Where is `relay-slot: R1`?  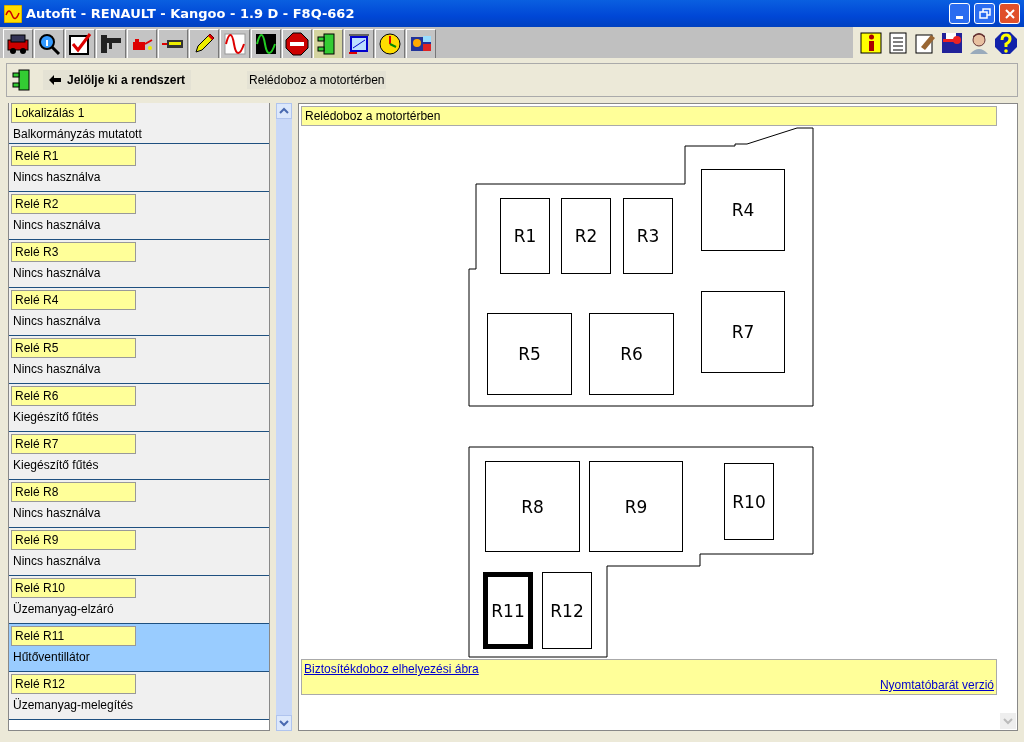 relay-slot: R1 is located at coordinates (525, 236).